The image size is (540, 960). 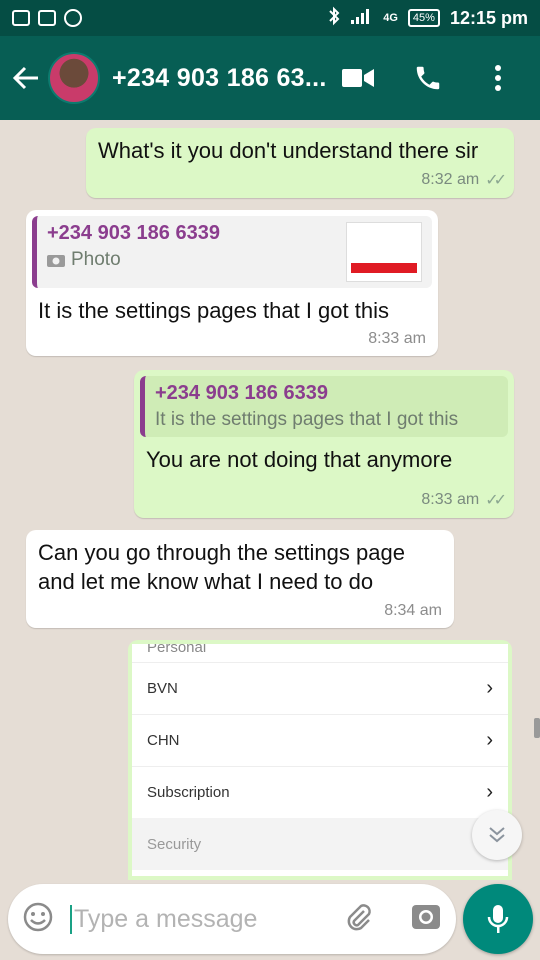 I want to click on clock: 12:15 pm, so click(x=488, y=17).